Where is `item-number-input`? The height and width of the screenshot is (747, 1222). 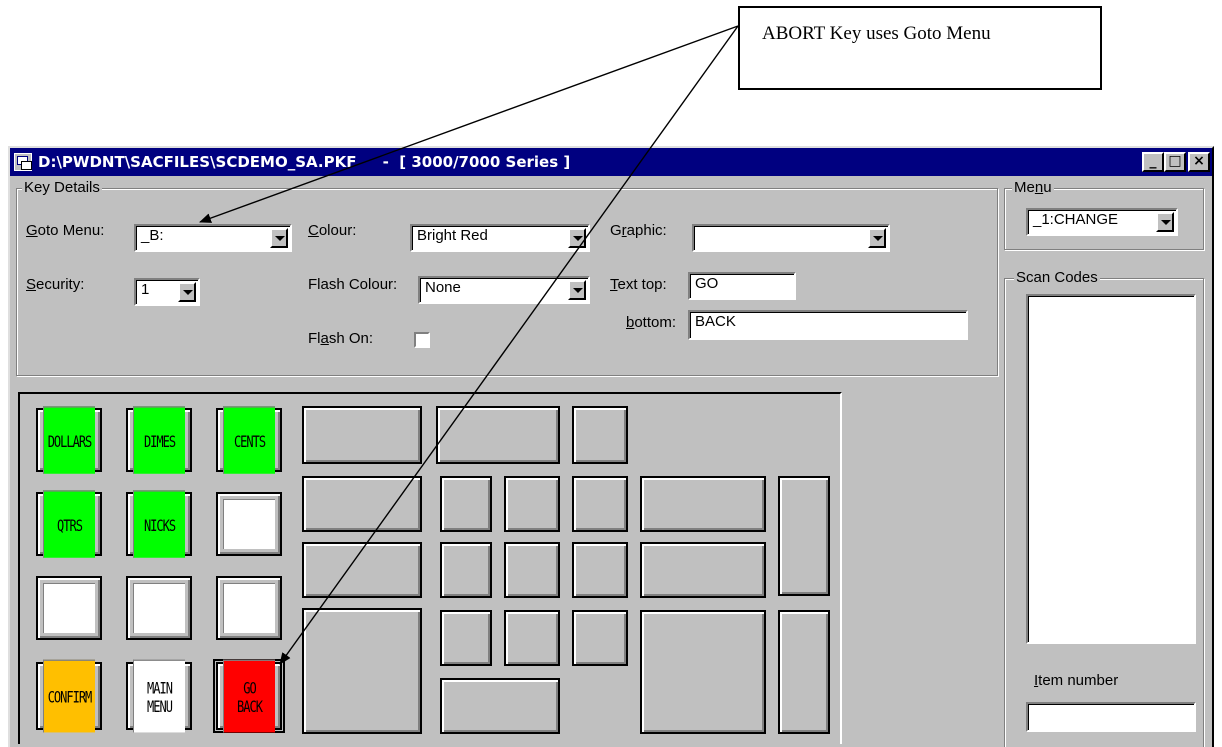
item-number-input is located at coordinates (1111, 717).